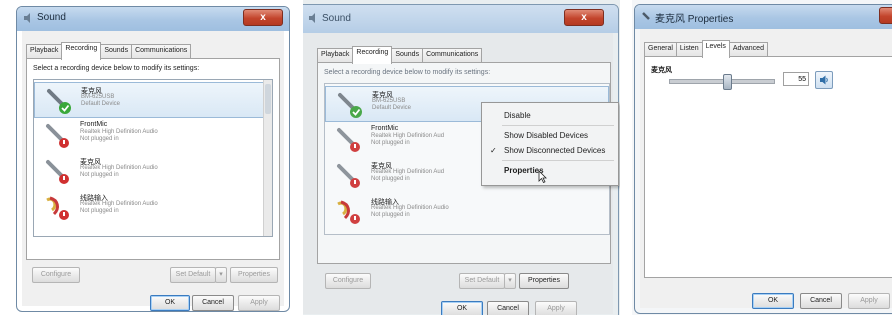 This screenshot has height=315, width=892. I want to click on title-bar: 麦克风 Properties x, so click(763, 17).